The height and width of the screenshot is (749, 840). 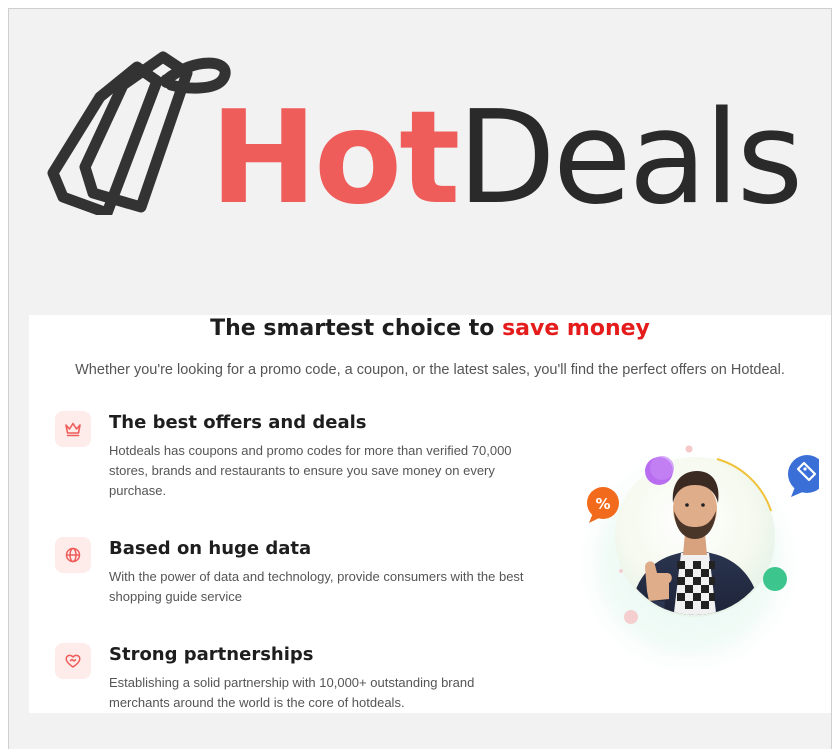 I want to click on hero-illustration: %, so click(x=694, y=562).